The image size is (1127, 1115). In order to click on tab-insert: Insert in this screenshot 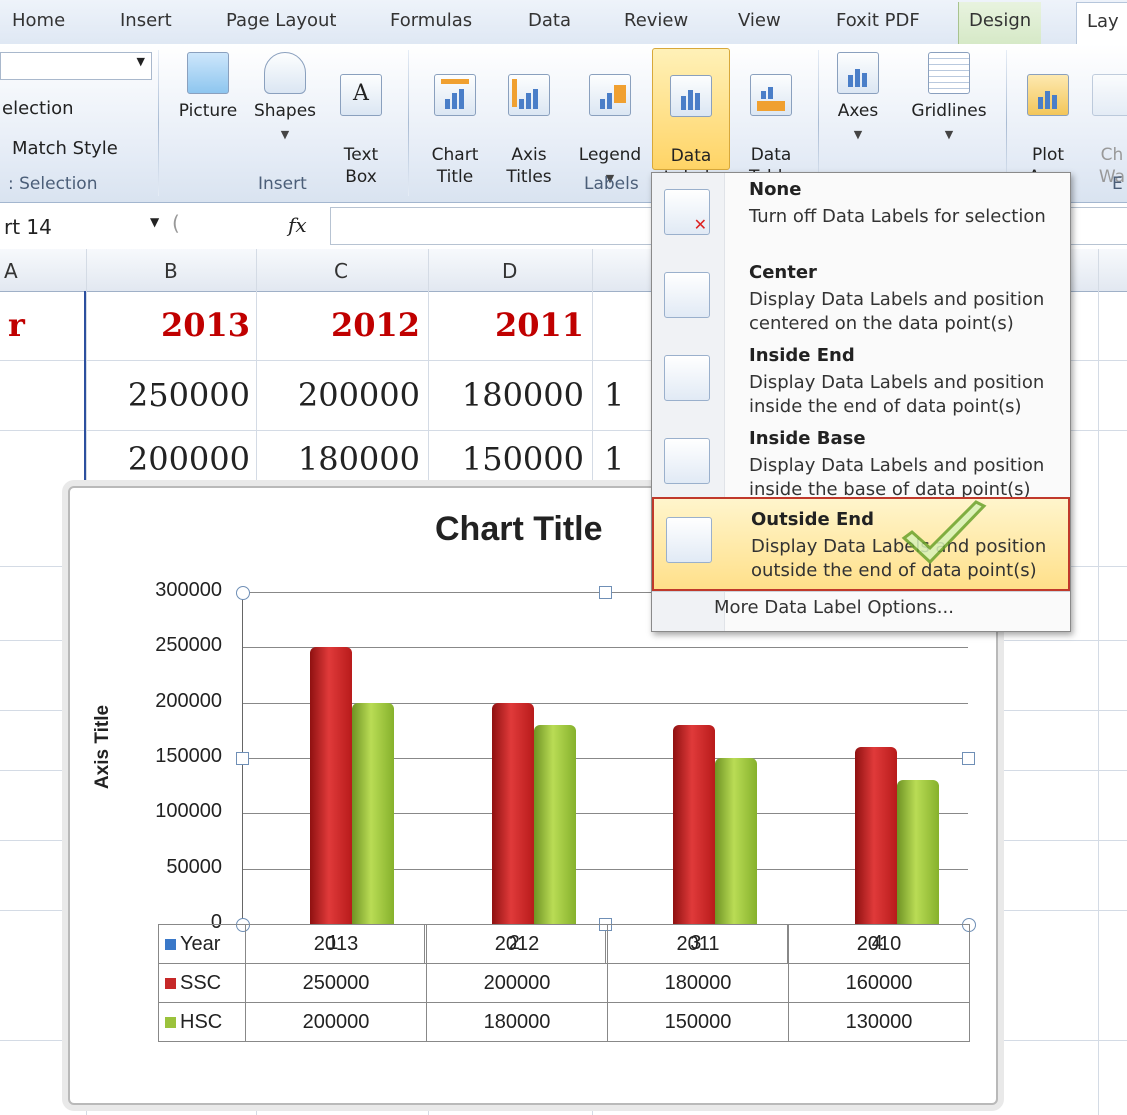, I will do `click(146, 20)`.